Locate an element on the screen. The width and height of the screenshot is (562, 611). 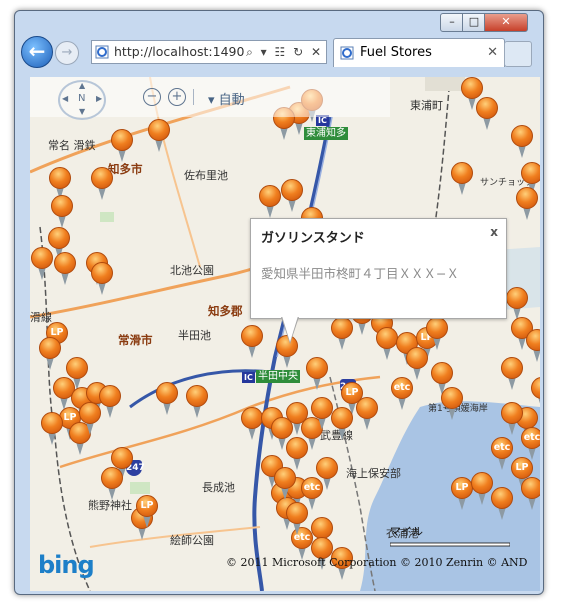
map-style-dropdown: ▾ 自動 is located at coordinates (226, 98).